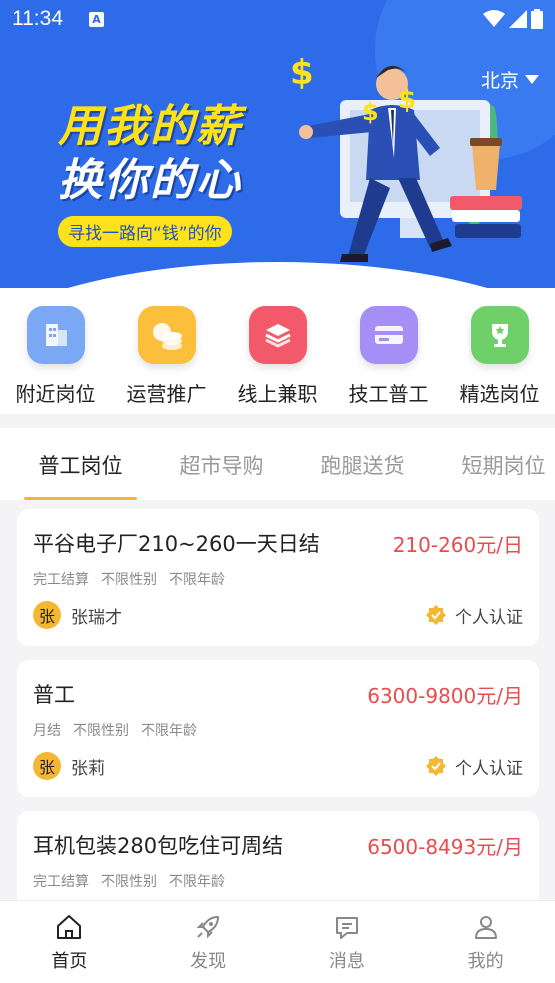 Image resolution: width=555 pixels, height=983 pixels. I want to click on category-promotion: 运营推广, so click(166, 351).